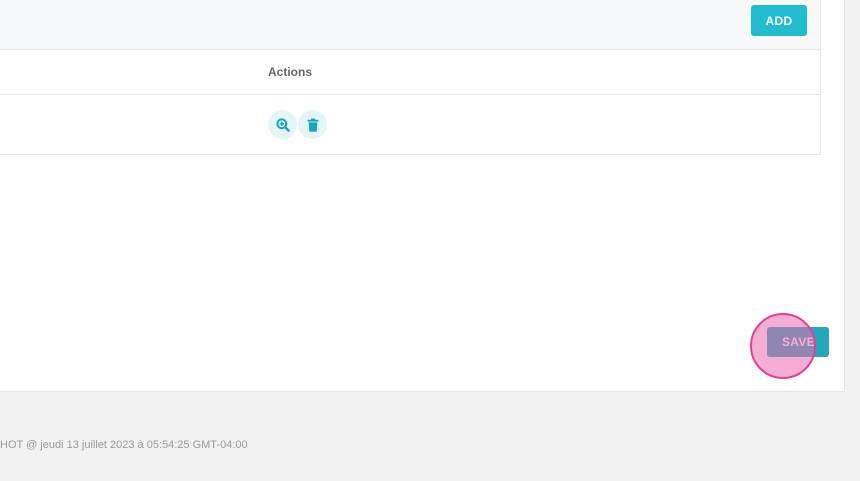 This screenshot has width=860, height=481. Describe the element at coordinates (798, 342) in the screenshot. I see `save-button: SAVE` at that location.